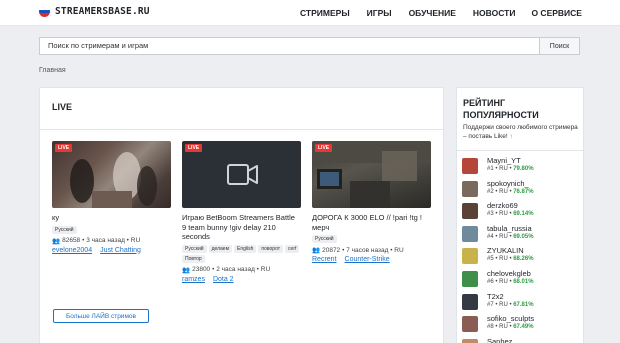  I want to click on rank-percent: 76.87%, so click(523, 191).